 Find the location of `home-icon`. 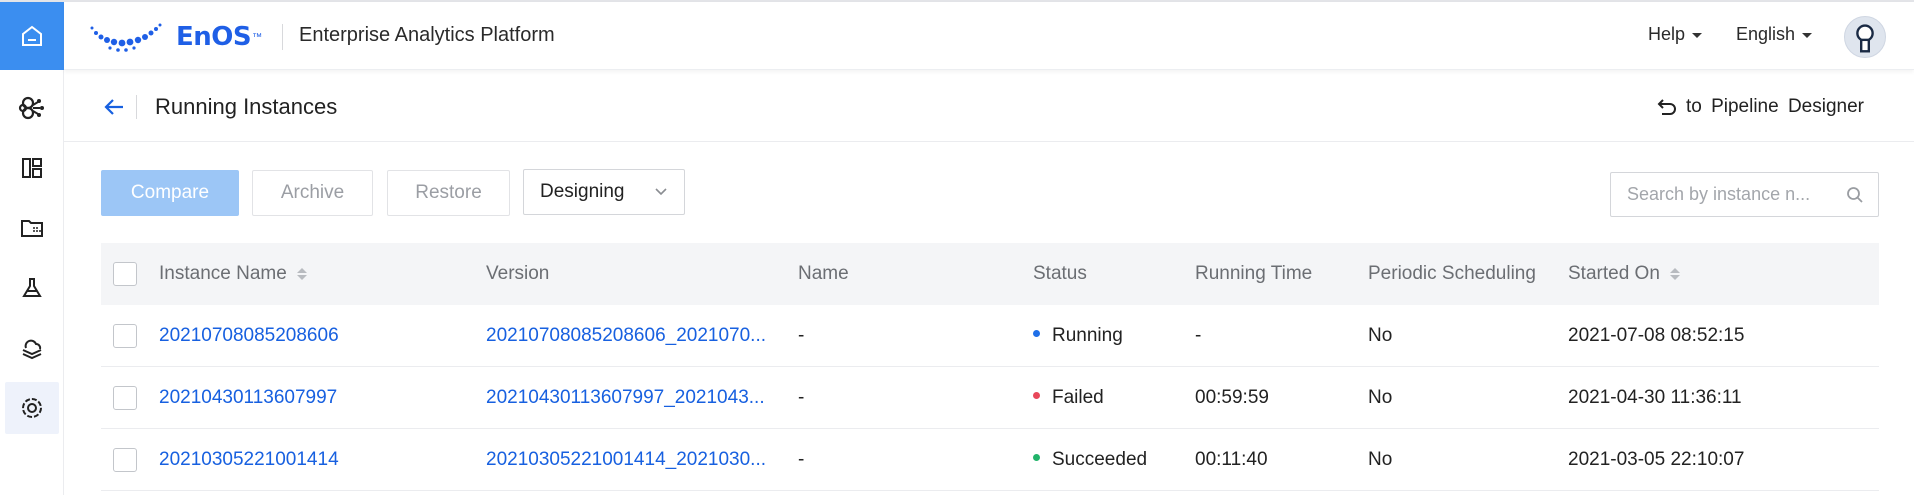

home-icon is located at coordinates (32, 35).